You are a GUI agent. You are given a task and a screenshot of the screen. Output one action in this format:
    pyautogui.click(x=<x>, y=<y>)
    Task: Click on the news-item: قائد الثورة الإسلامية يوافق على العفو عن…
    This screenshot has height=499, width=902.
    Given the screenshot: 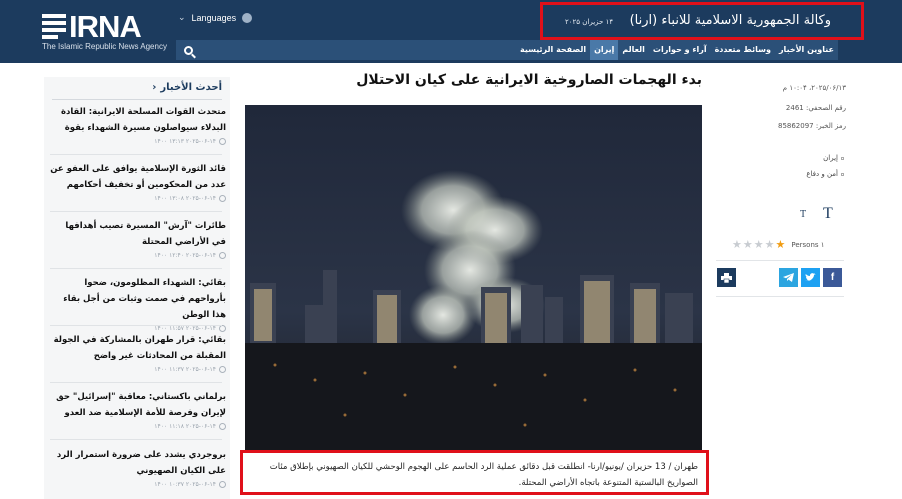 What is the action you would take?
    pyautogui.click(x=138, y=181)
    